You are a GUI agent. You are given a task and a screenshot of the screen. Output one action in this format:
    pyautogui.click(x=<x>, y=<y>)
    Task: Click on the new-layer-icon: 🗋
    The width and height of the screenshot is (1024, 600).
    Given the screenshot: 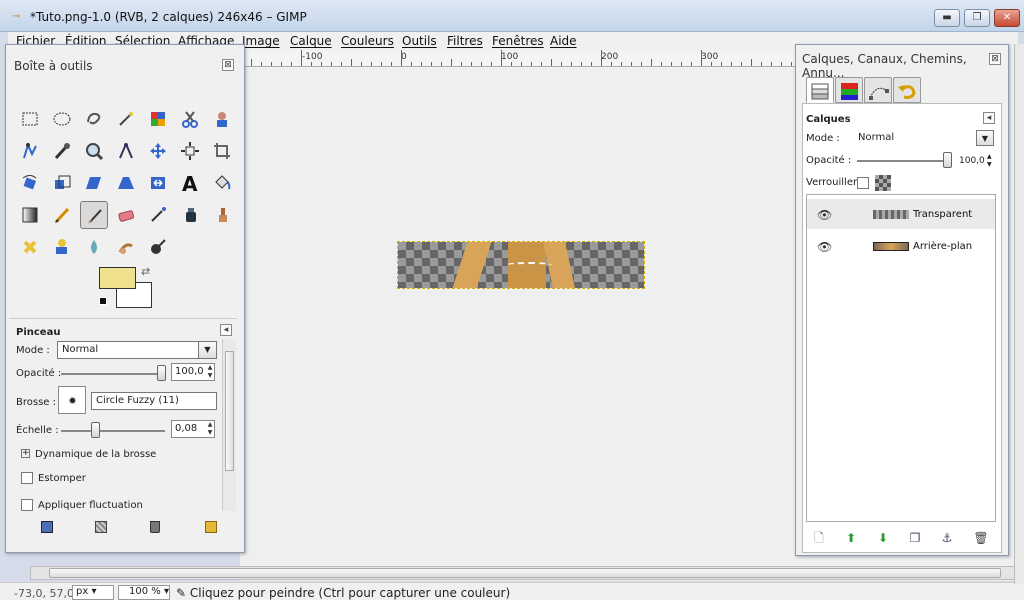 What is the action you would take?
    pyautogui.click(x=819, y=538)
    